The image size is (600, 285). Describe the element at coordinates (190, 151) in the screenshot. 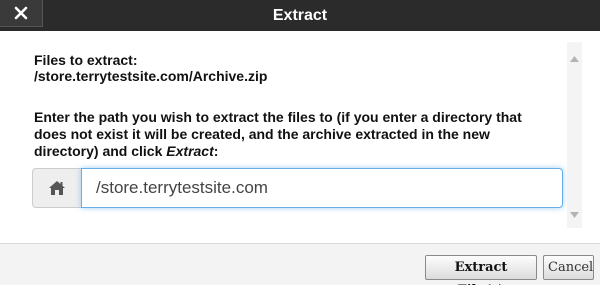

I see `instructions-action: Extract` at that location.